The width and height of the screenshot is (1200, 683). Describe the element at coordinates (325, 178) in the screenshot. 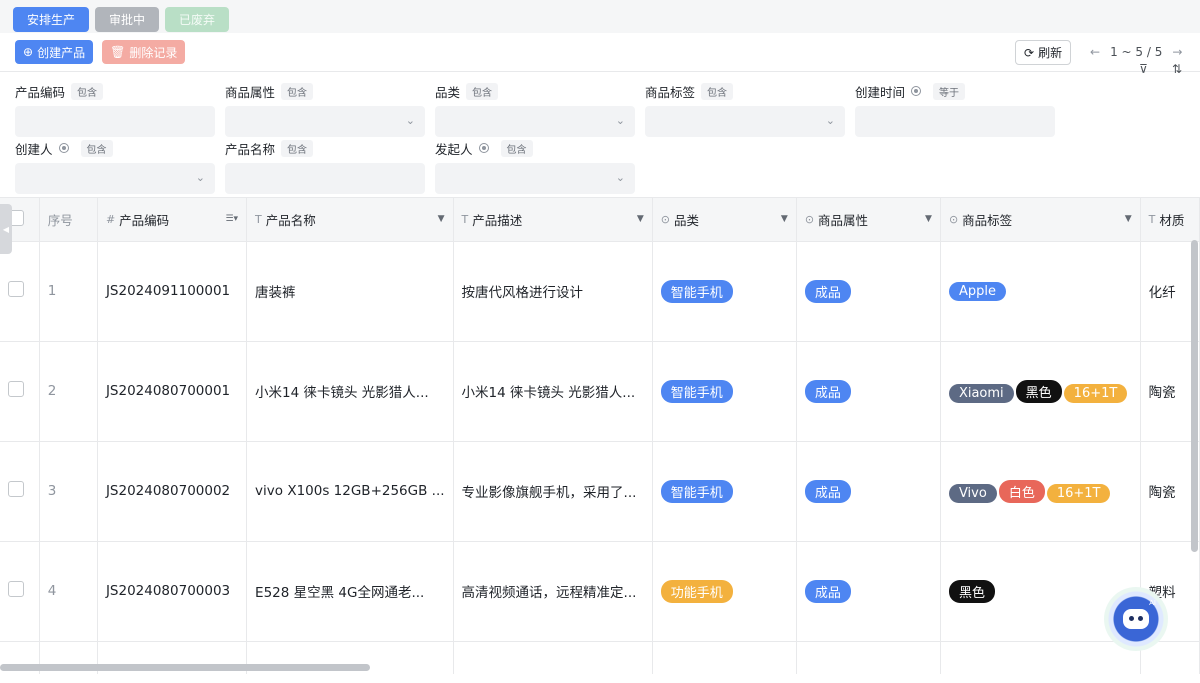

I see `product-name-input` at that location.